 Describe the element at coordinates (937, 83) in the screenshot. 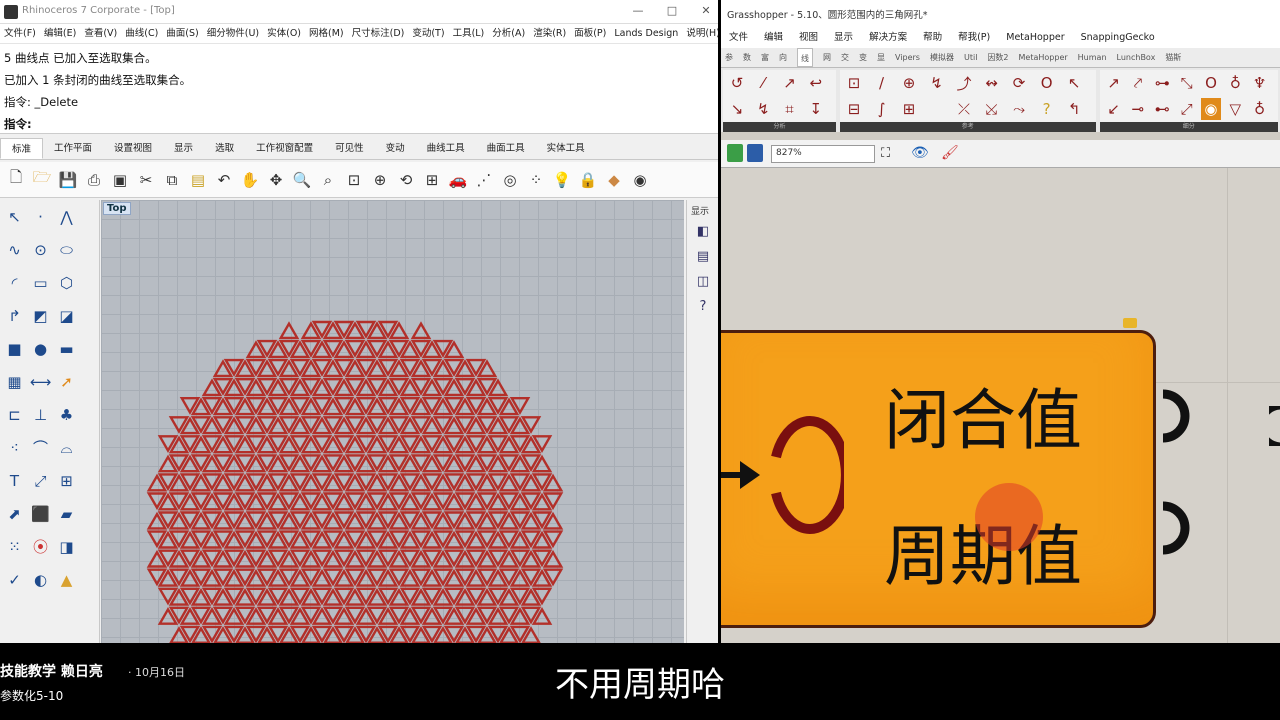

I see `pipe-component-icon: ↯` at that location.